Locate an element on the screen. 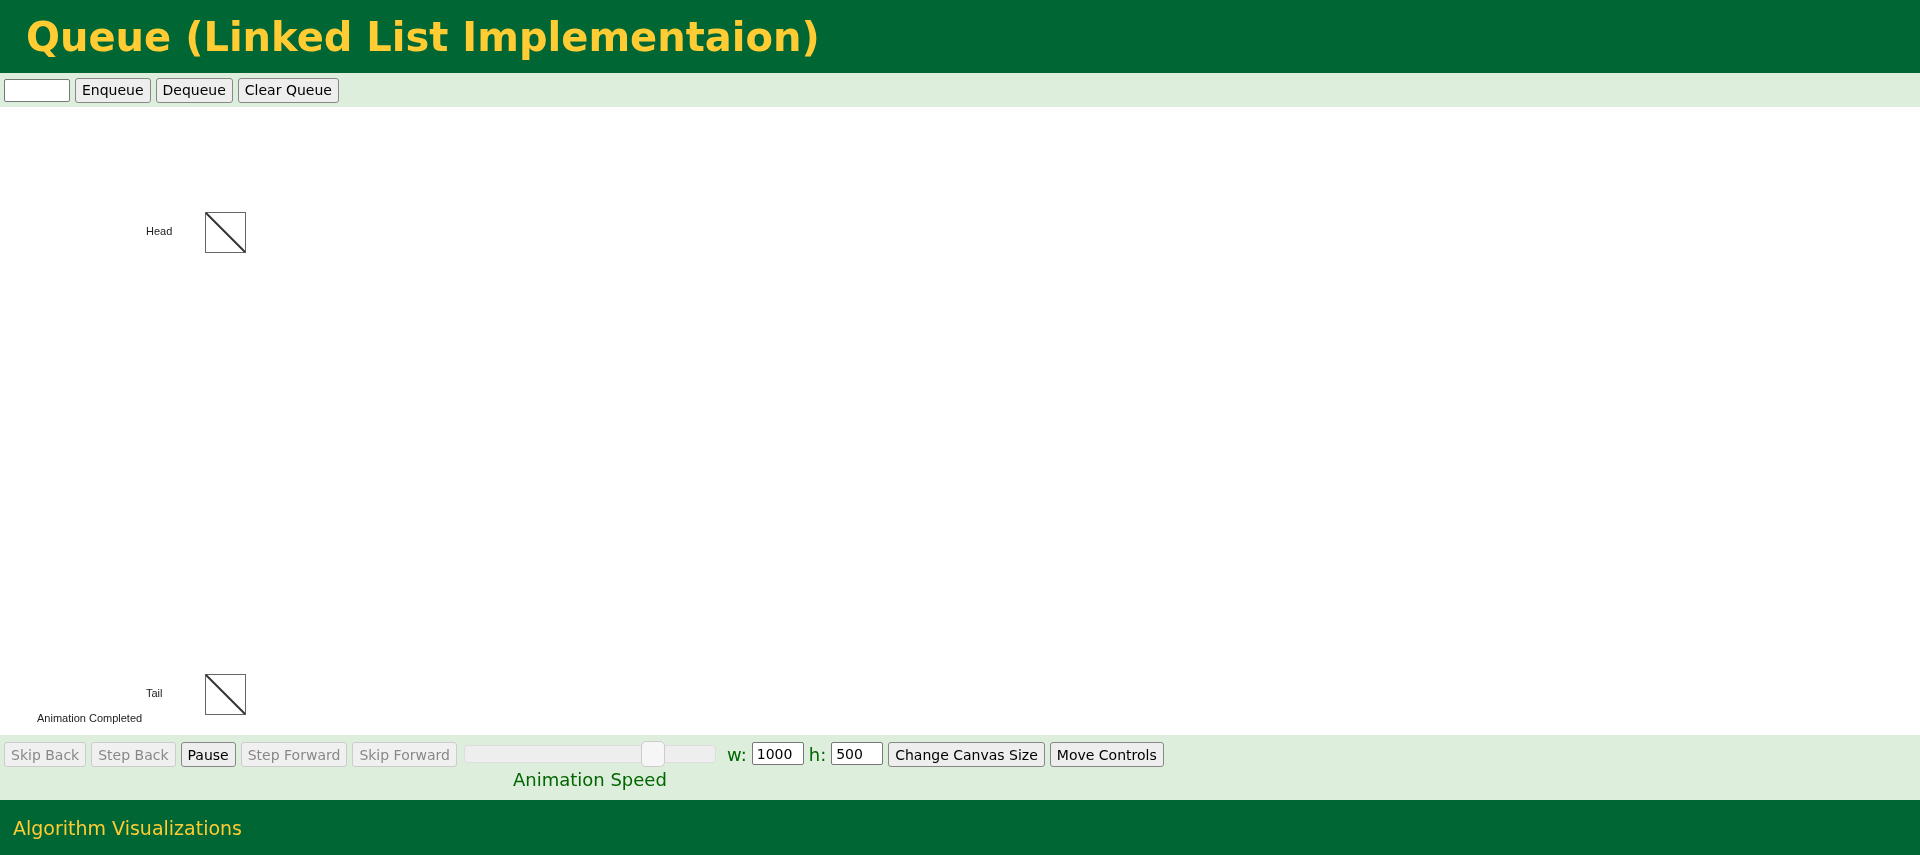  canvas-button: Move Controls is located at coordinates (1106, 754).